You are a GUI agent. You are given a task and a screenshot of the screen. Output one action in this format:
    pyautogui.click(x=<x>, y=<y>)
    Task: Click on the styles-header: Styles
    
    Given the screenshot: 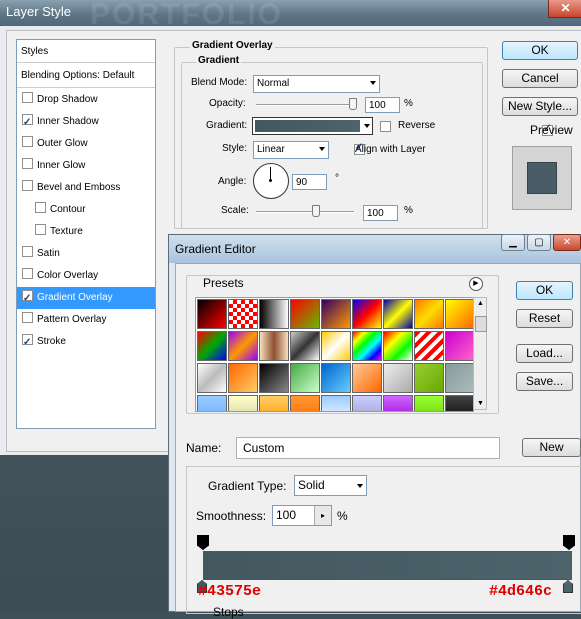 What is the action you would take?
    pyautogui.click(x=86, y=51)
    